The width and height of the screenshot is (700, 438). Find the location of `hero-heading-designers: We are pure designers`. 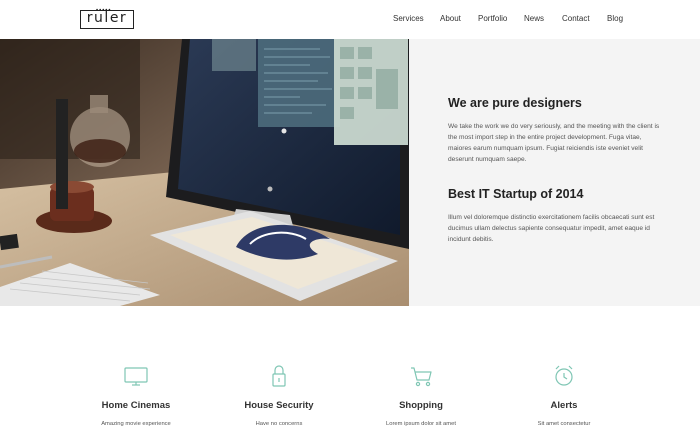

hero-heading-designers: We are pure designers is located at coordinates (515, 103).